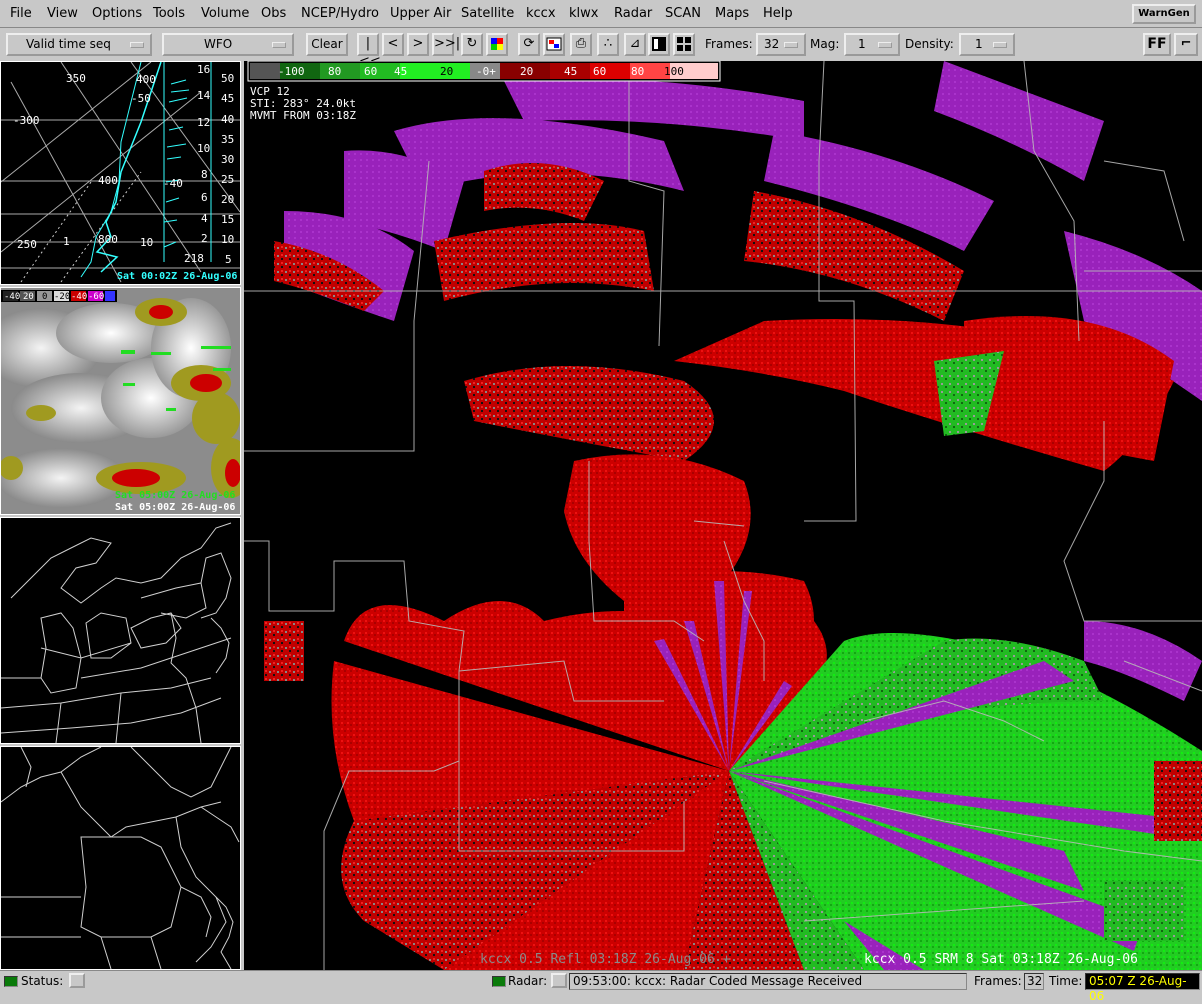 The width and height of the screenshot is (1202, 1004). I want to click on points-button: ∴, so click(608, 44).